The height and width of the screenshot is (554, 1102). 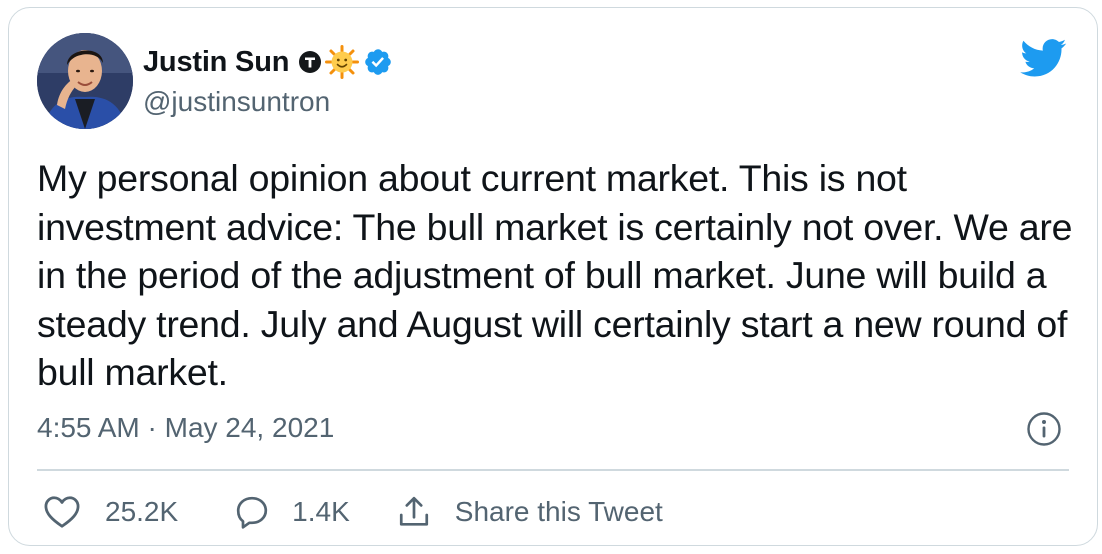 I want to click on avatar-photo, so click(x=85, y=81).